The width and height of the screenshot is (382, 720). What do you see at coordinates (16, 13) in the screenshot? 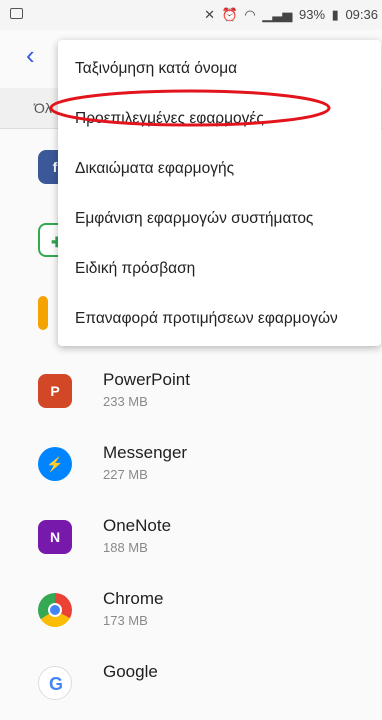
I see `image-icon` at bounding box center [16, 13].